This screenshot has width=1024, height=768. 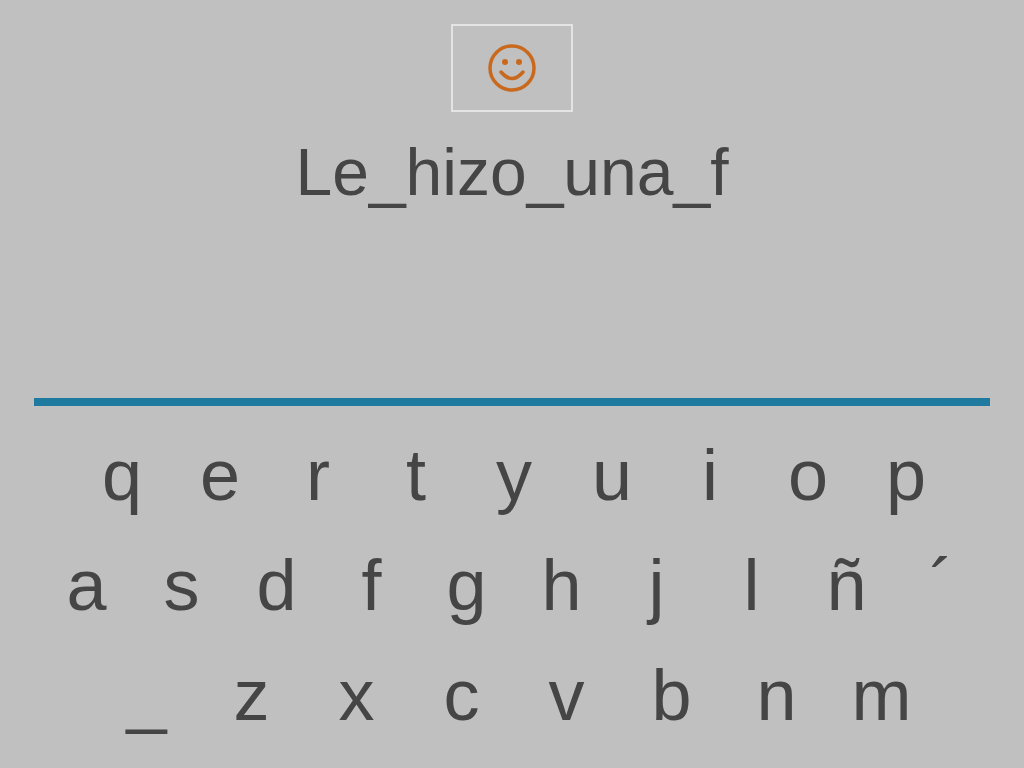 What do you see at coordinates (371, 585) in the screenshot?
I see `letter-key: f` at bounding box center [371, 585].